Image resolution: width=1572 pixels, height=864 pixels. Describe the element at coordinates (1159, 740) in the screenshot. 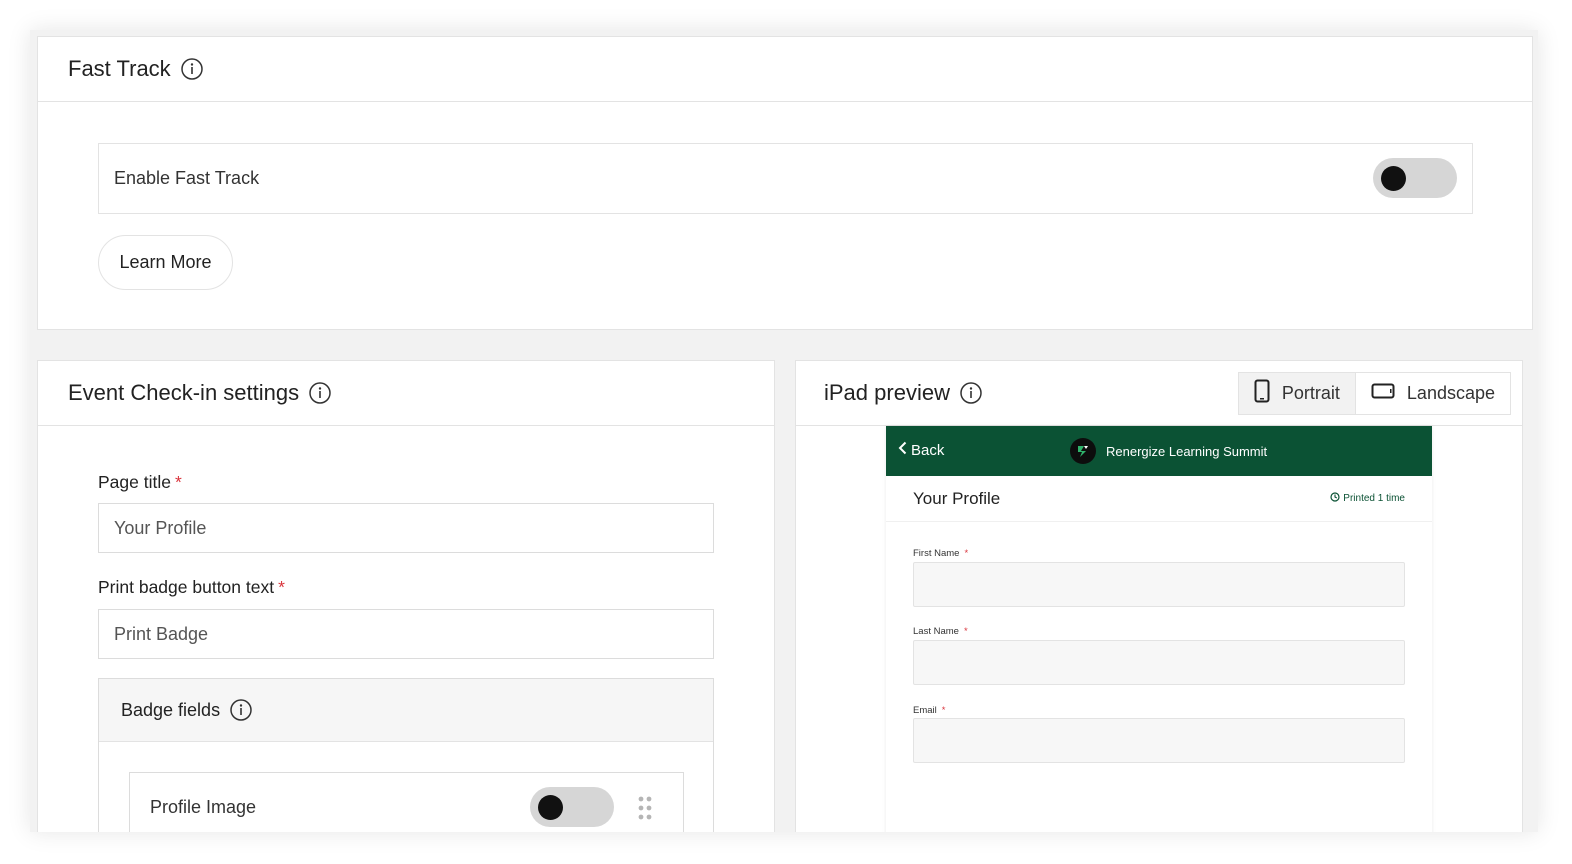

I see `email-field` at that location.